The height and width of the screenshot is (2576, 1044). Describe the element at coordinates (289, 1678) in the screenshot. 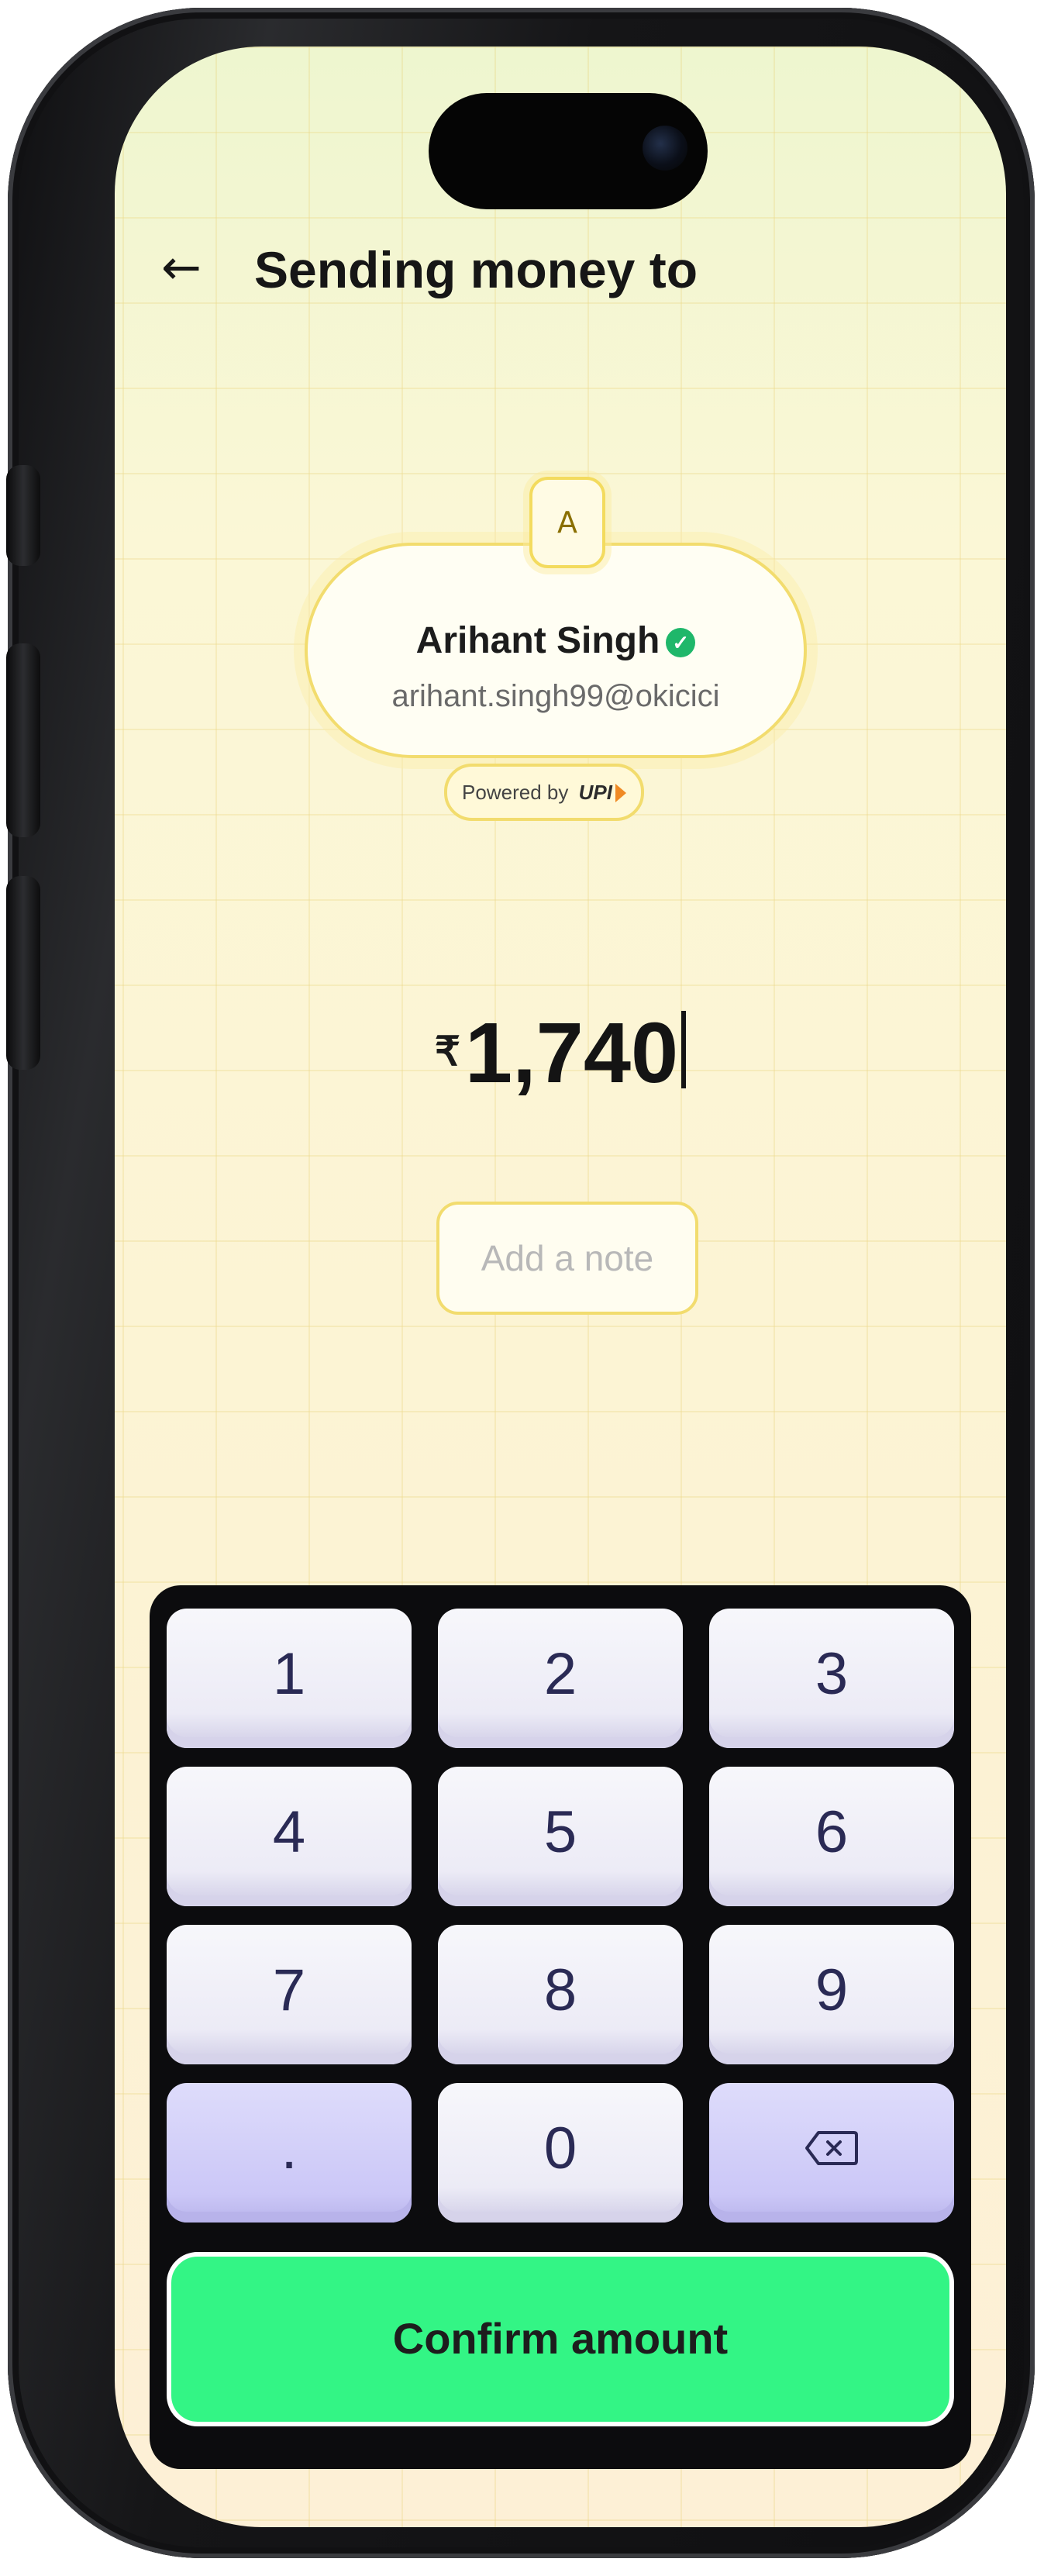

I see `key-1: 1` at that location.